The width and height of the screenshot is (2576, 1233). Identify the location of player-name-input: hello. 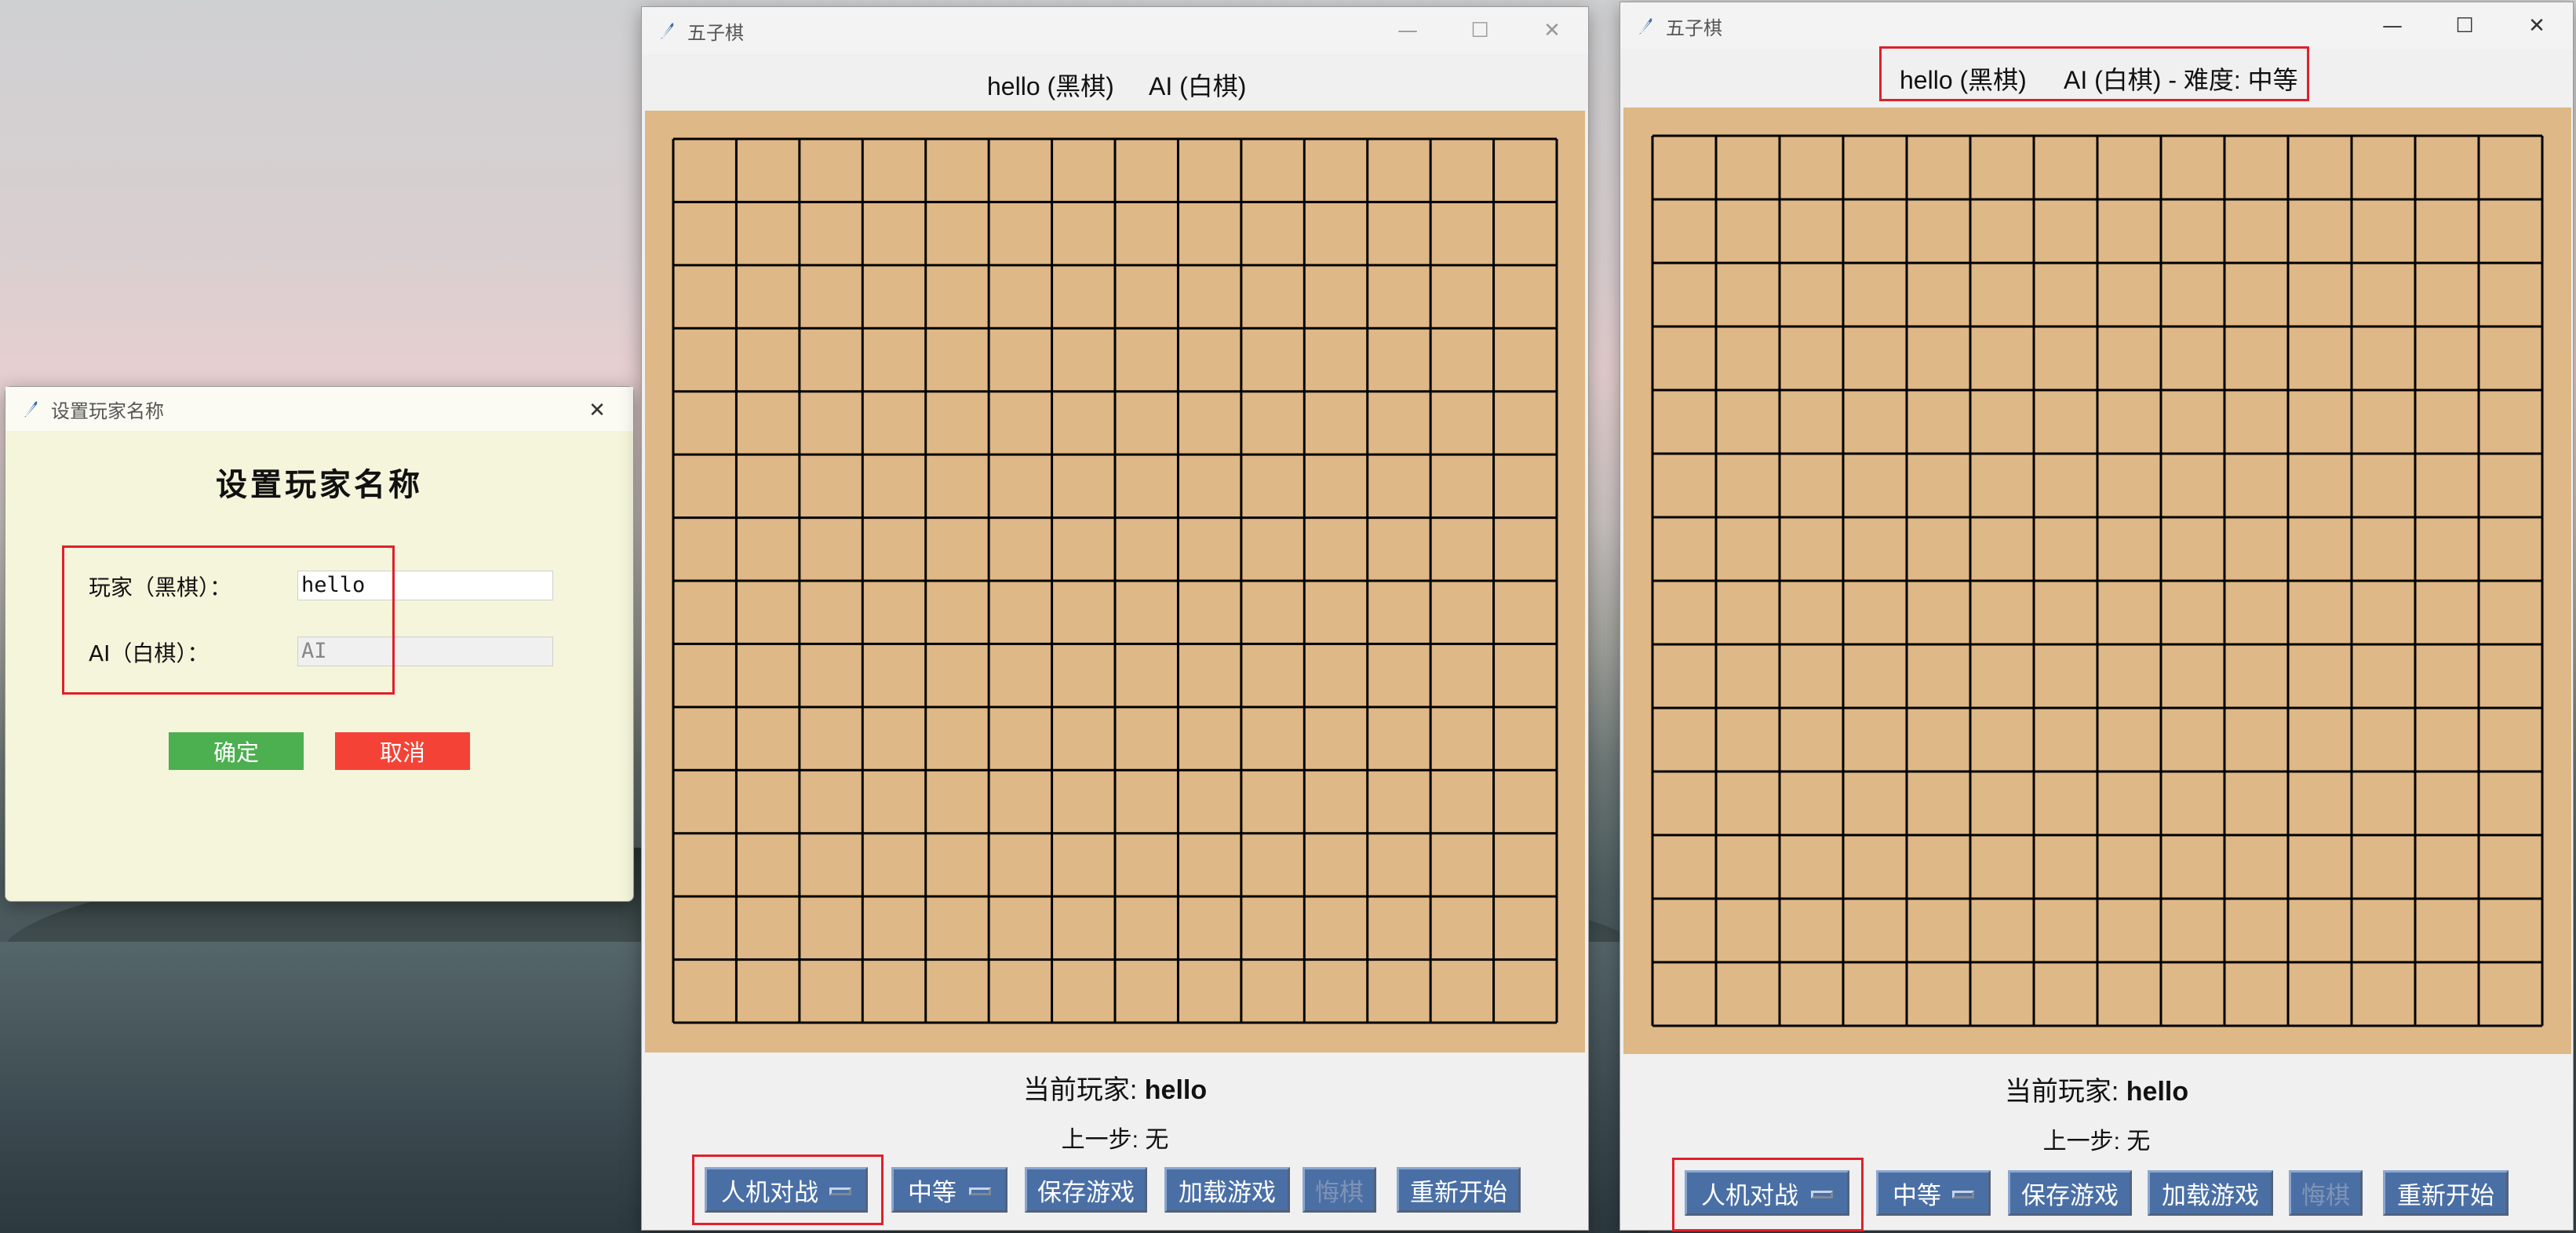
(425, 585).